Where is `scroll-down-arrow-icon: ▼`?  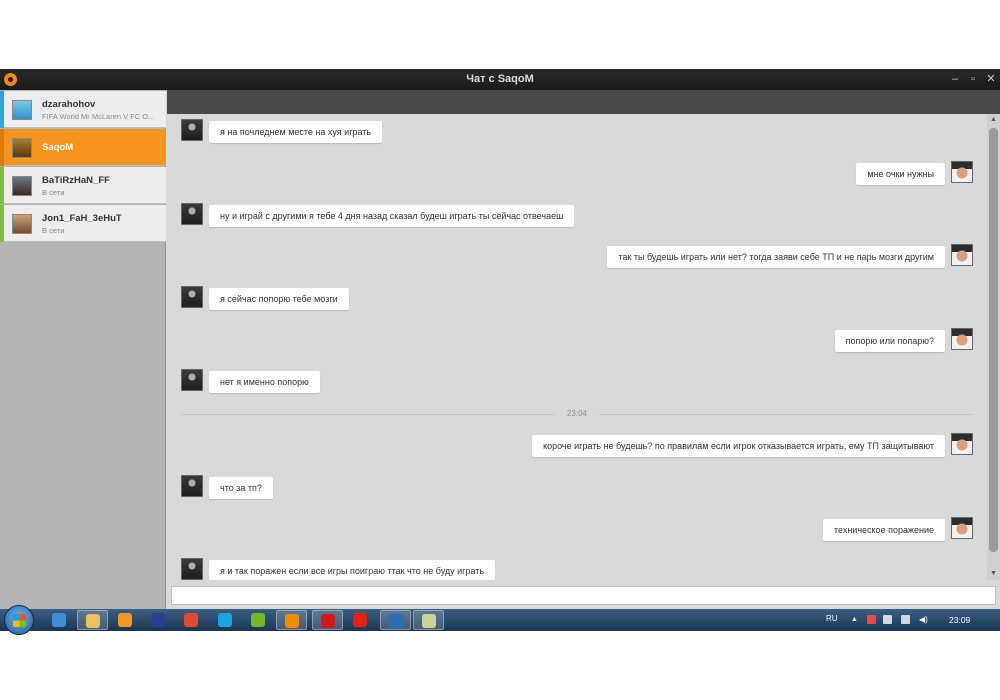
scroll-down-arrow-icon: ▼ is located at coordinates (993, 574).